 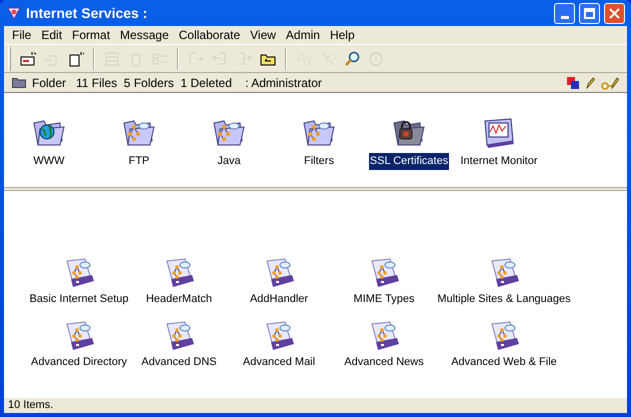 I want to click on document-label: Advanced Directory, so click(x=79, y=362).